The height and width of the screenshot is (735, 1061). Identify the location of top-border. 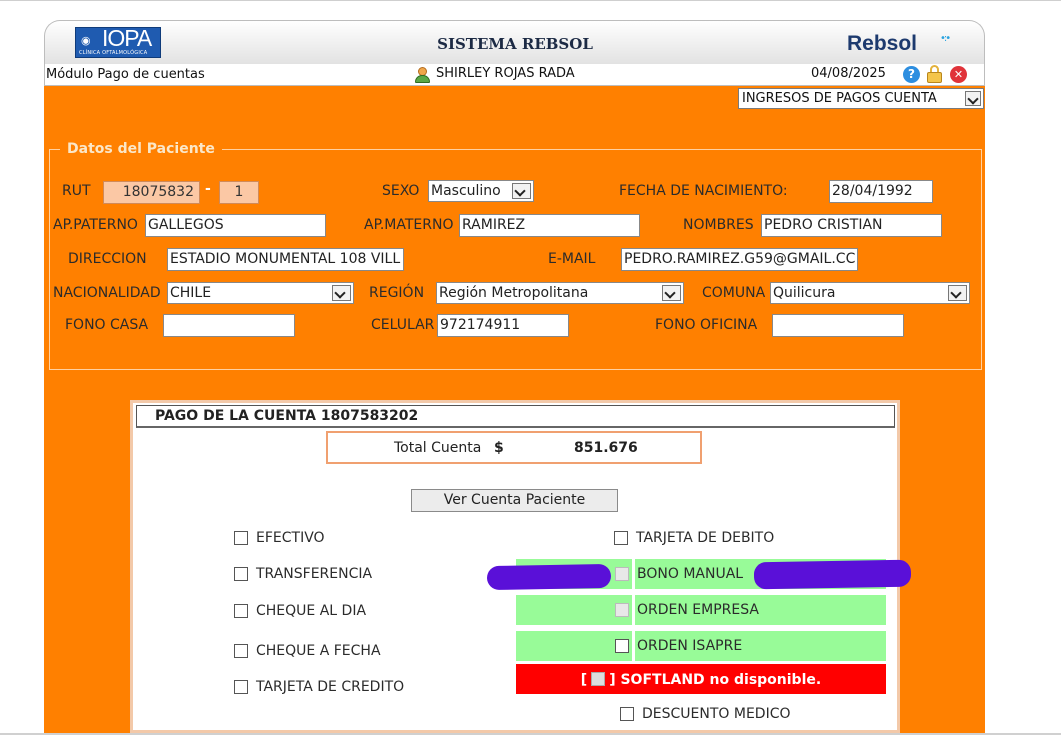
(530, 0).